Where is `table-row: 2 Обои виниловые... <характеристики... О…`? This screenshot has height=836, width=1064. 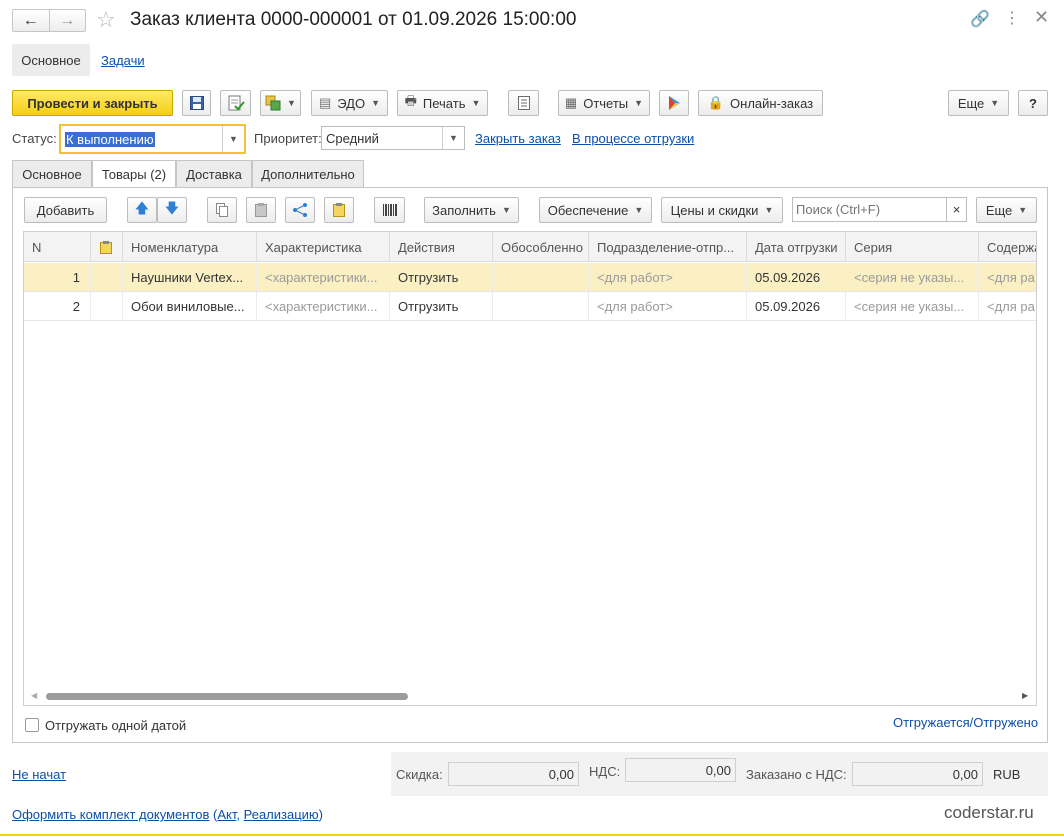 table-row: 2 Обои виниловые... <характеристики... О… is located at coordinates (530, 306).